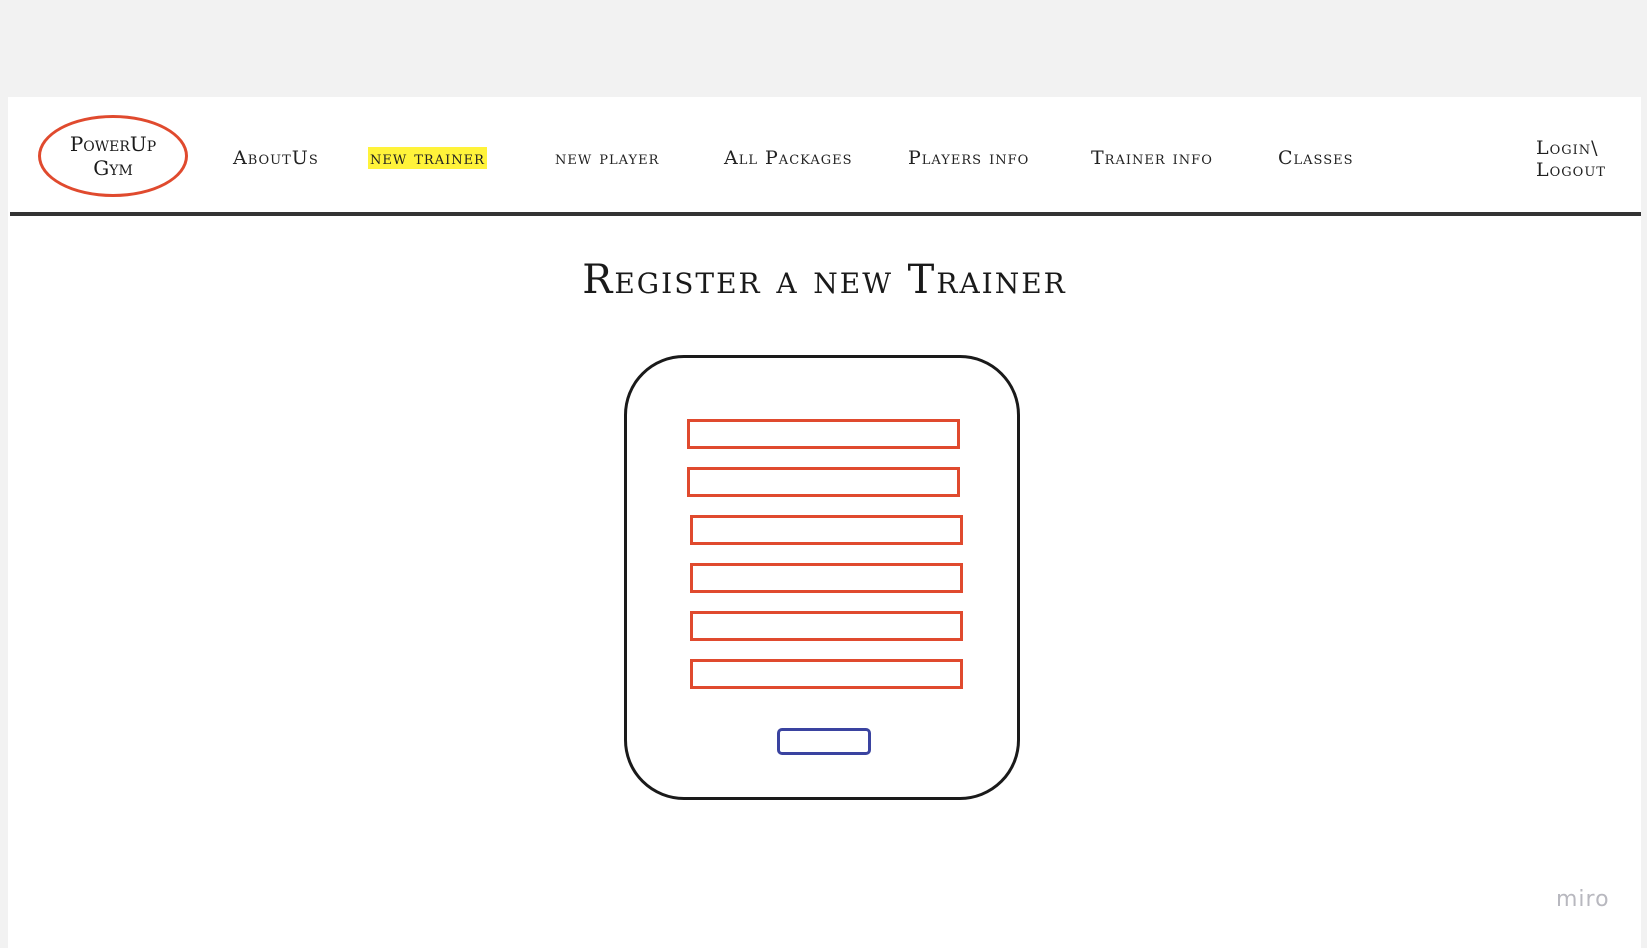 Image resolution: width=1647 pixels, height=948 pixels. I want to click on nav-item-new-player: new player, so click(607, 158).